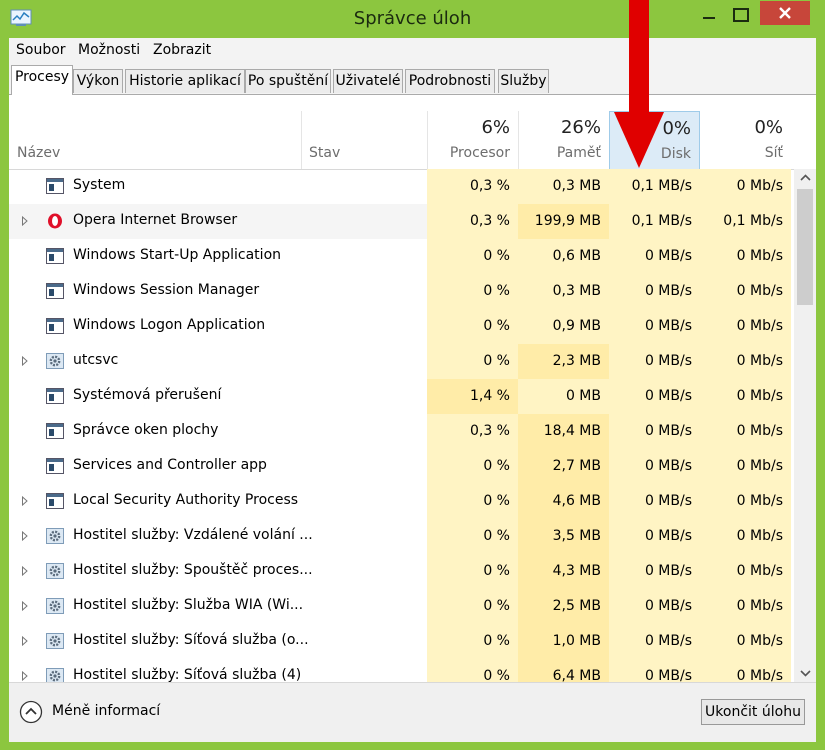  I want to click on title-bar: Správce úloh, so click(412, 19).